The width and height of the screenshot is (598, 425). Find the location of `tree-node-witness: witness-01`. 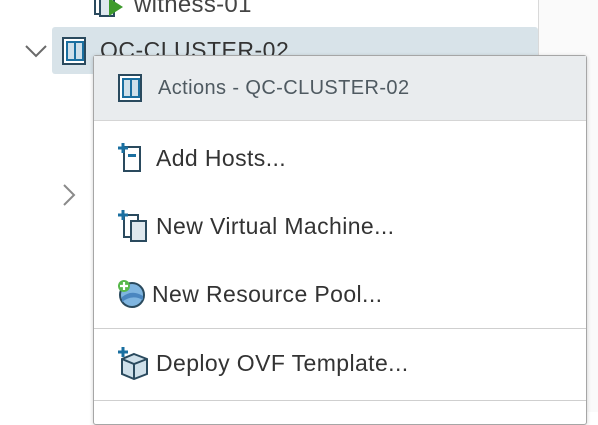

tree-node-witness: witness-01 is located at coordinates (172, 11).